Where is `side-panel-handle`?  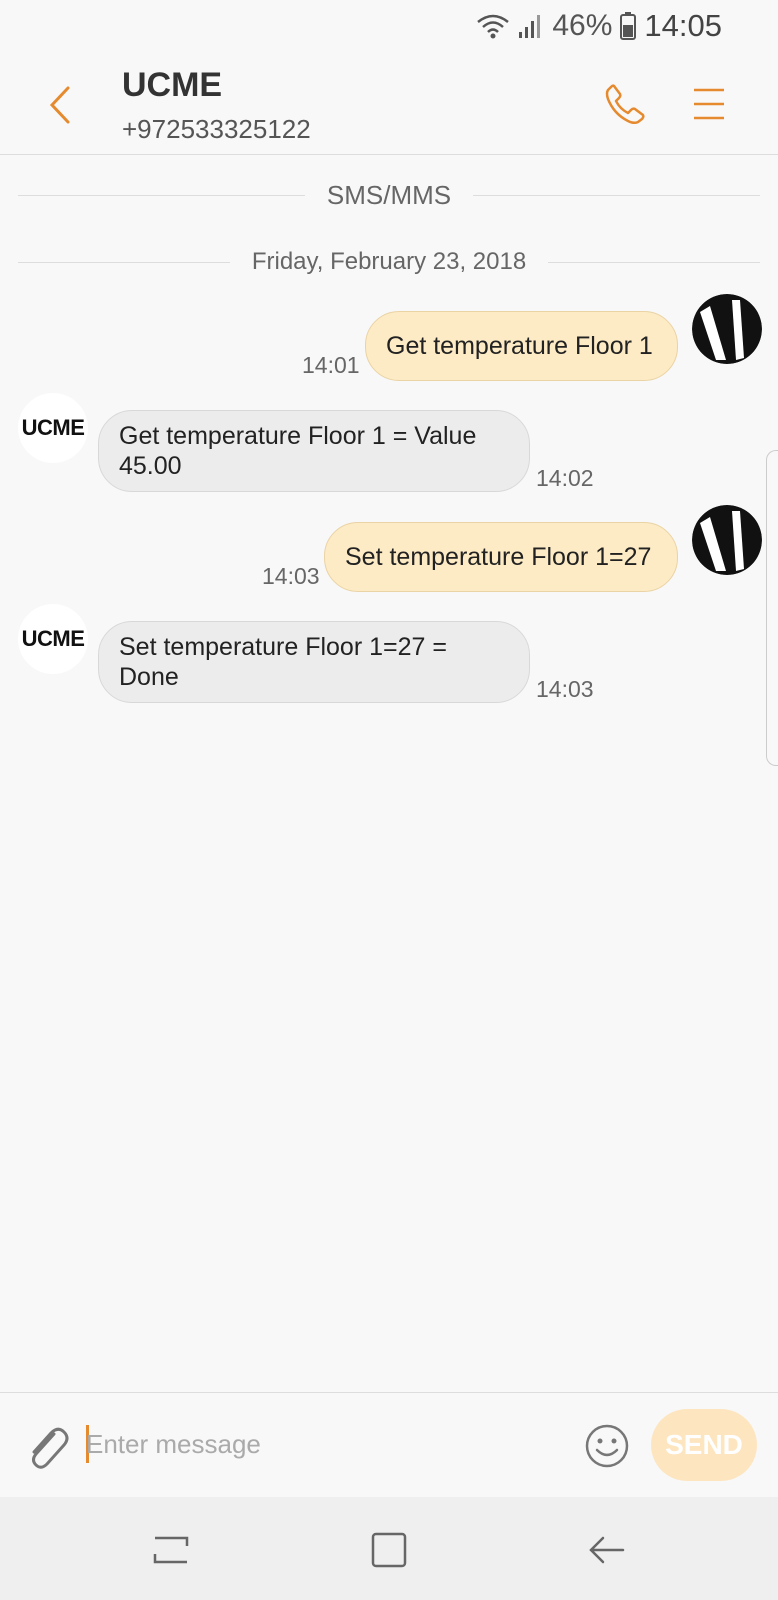
side-panel-handle is located at coordinates (772, 608).